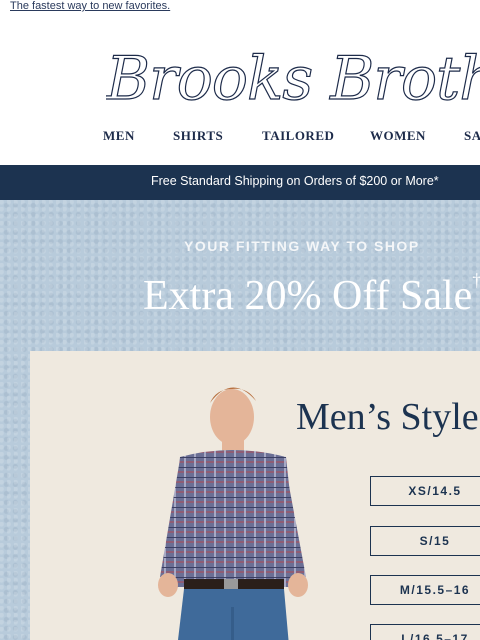 The height and width of the screenshot is (640, 480). I want to click on brand-logo-text: Brooks Brothers, so click(293, 78).